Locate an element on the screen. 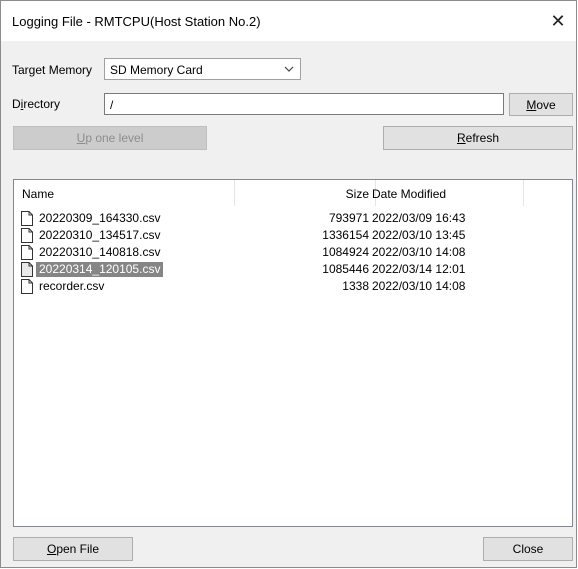  file-name: 20220314_120105.csv is located at coordinates (100, 269).